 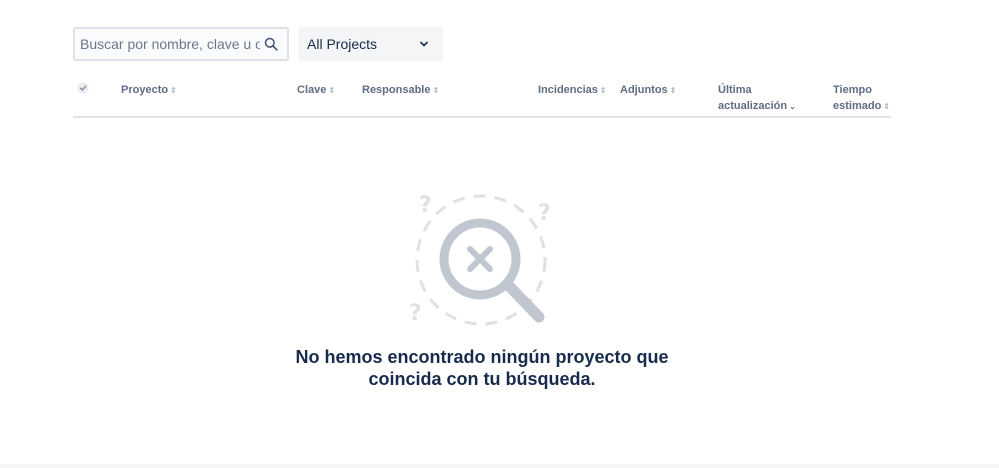 I want to click on column-header-tiempo-estimado: Tiempo estimado ⇕, so click(x=861, y=98).